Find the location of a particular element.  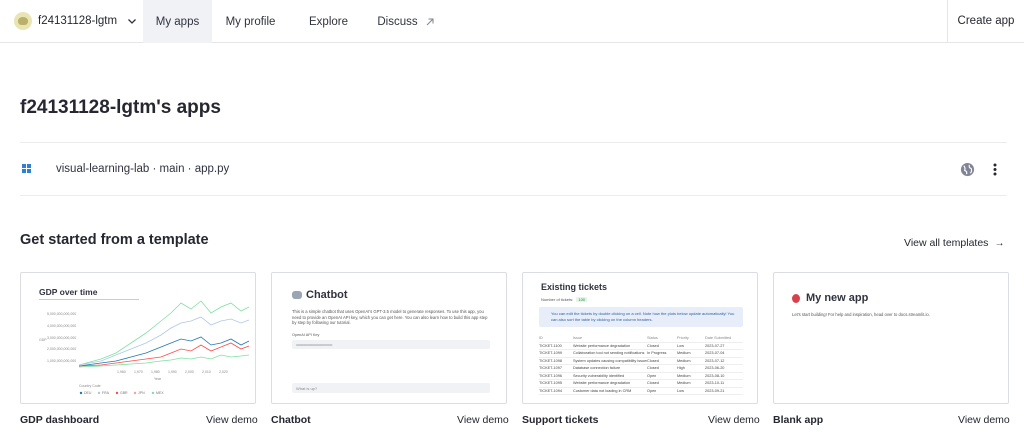

view-demo-support-tickets: View demo is located at coordinates (734, 420).